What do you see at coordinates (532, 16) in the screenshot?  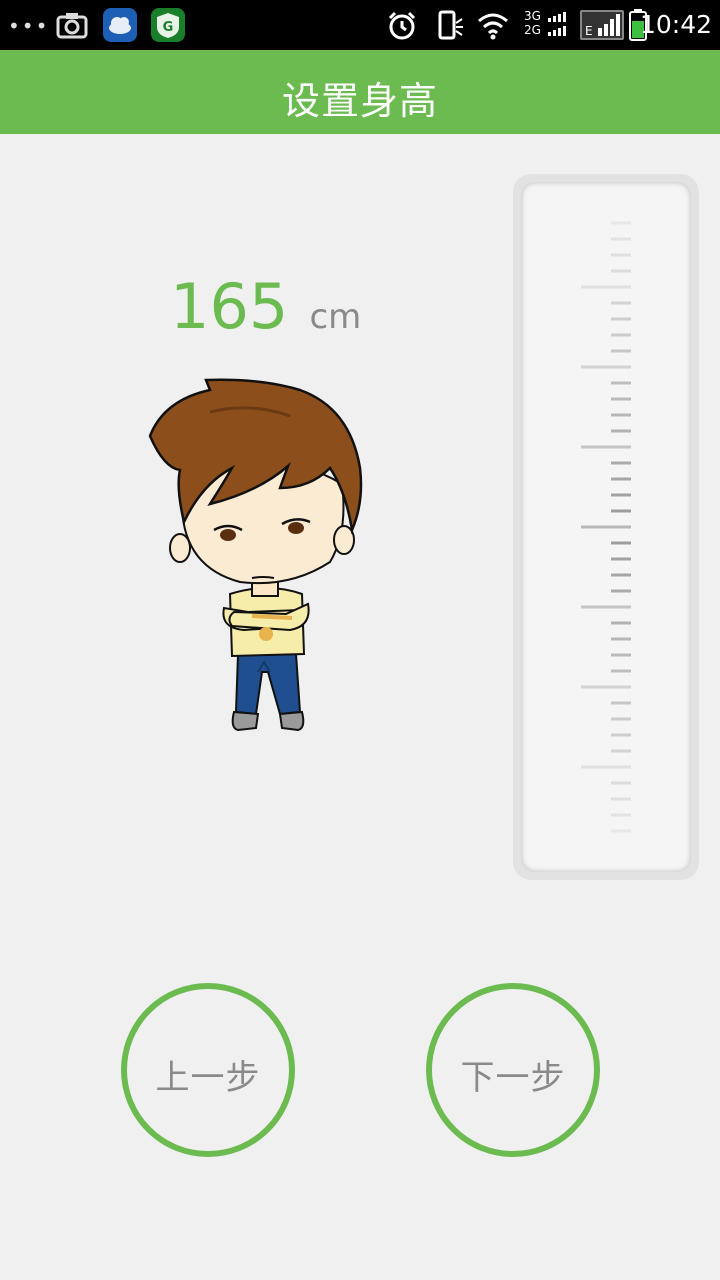 I see `network-3g-label: 3G` at bounding box center [532, 16].